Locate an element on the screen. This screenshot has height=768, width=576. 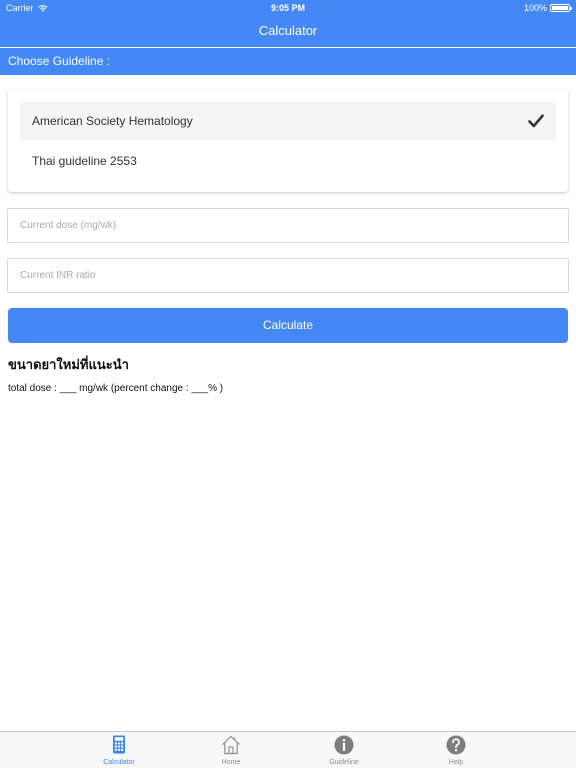
calculate-button: Calculate is located at coordinates (288, 325).